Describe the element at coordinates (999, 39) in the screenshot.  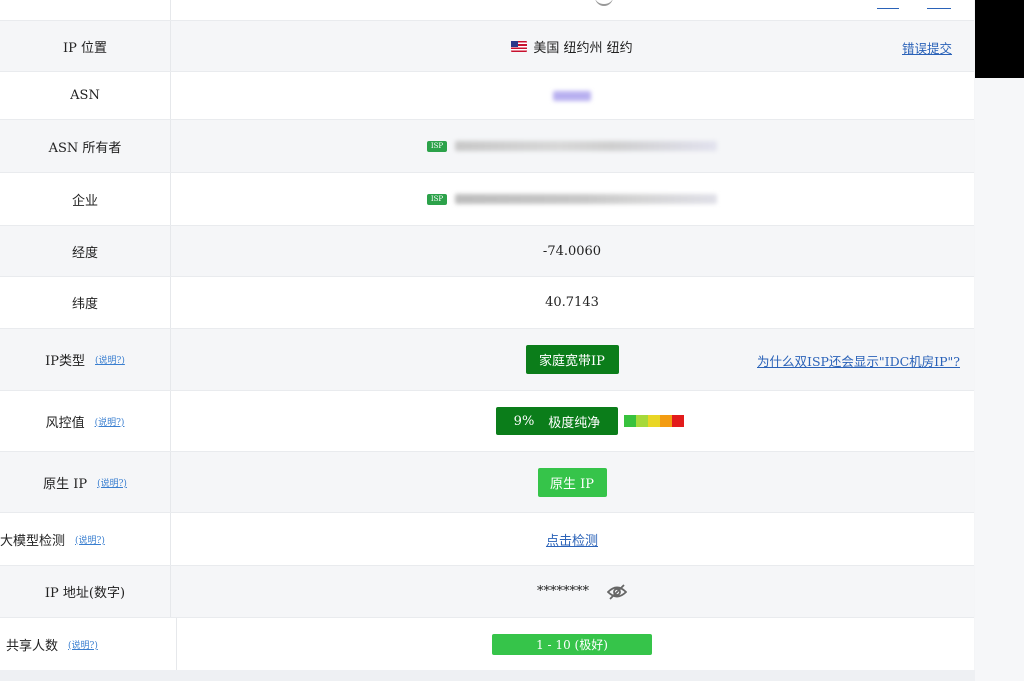
I see `overlay-dark-corner` at that location.